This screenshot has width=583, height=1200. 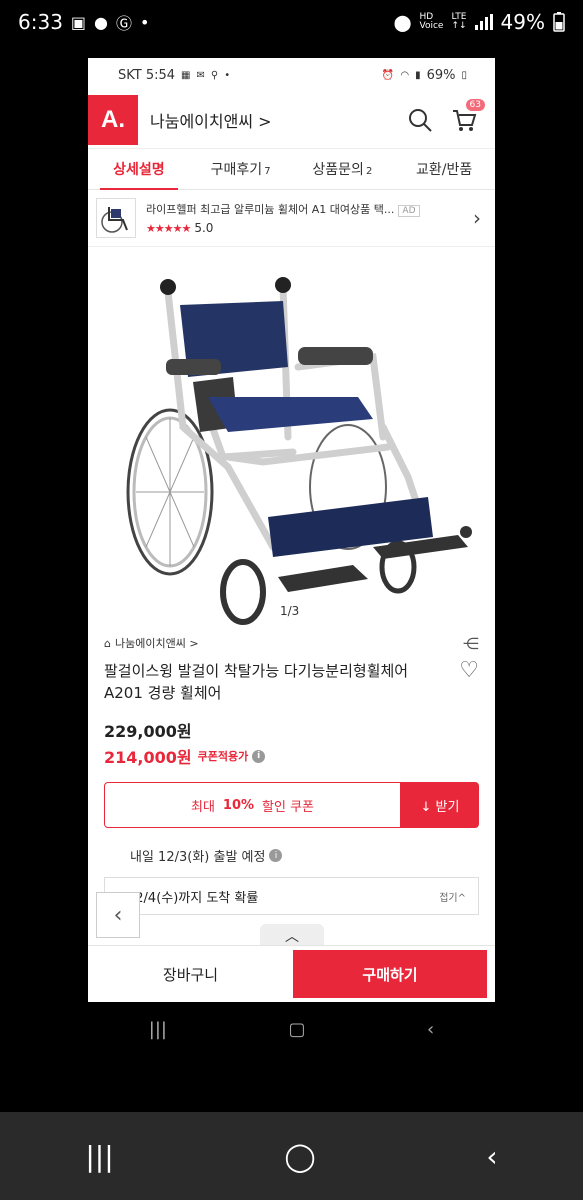 I want to click on device-status-bar: 6:33 ▣ ● Ⓖ • ⬤ HD Voice LTE ↑↓ 49%, so click(x=291, y=22).